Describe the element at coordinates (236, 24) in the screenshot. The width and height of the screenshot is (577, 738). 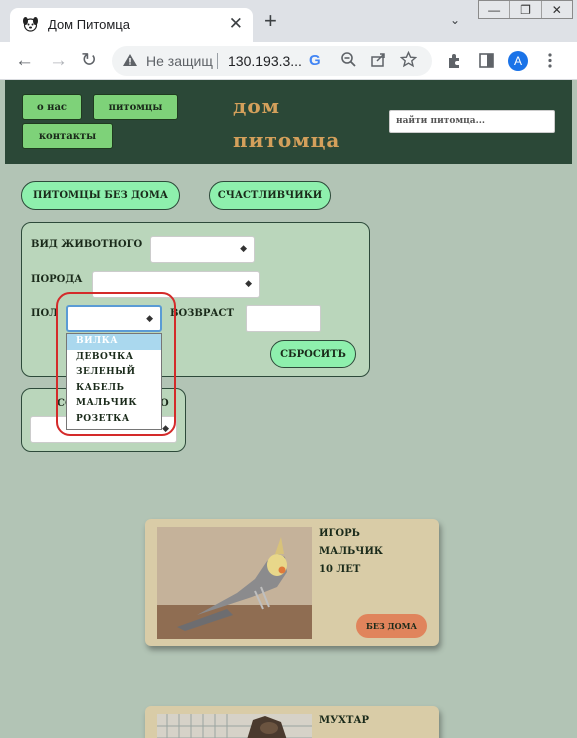
I see `close-tab-icon: ✕` at that location.